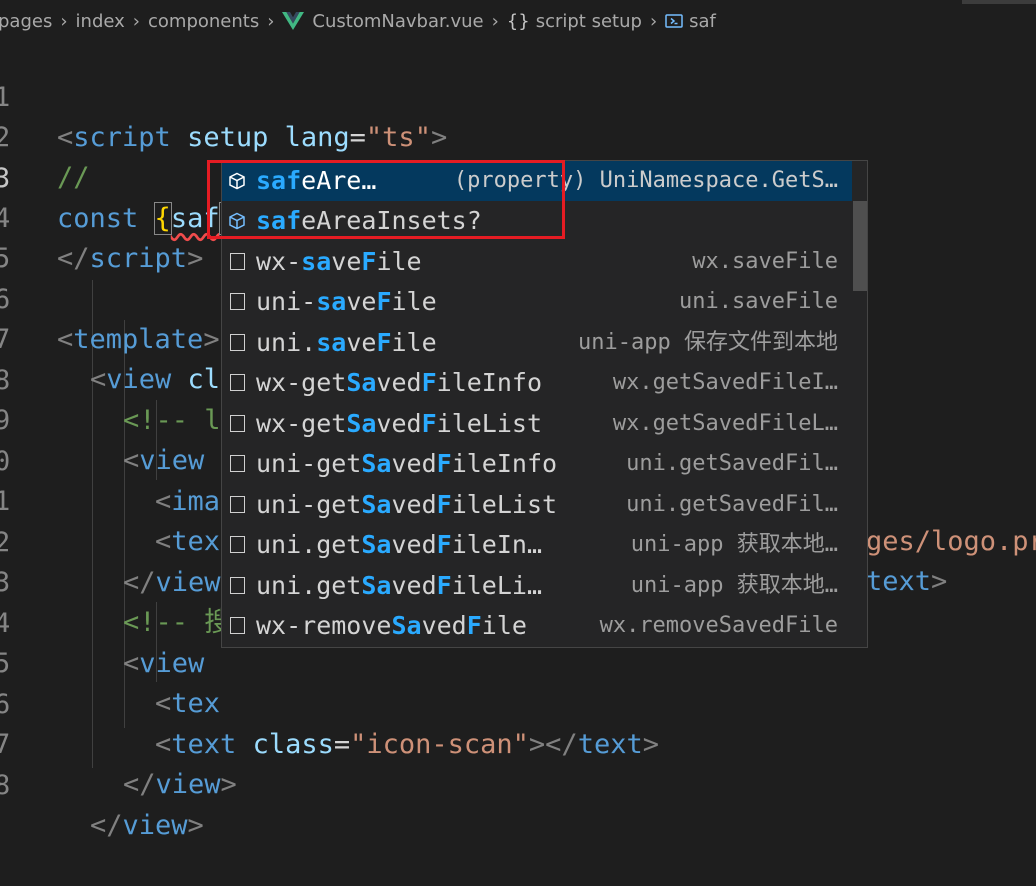 The image size is (1036, 886). What do you see at coordinates (718, 625) in the screenshot?
I see `suggestion-detail: wx.removeSavedFile` at bounding box center [718, 625].